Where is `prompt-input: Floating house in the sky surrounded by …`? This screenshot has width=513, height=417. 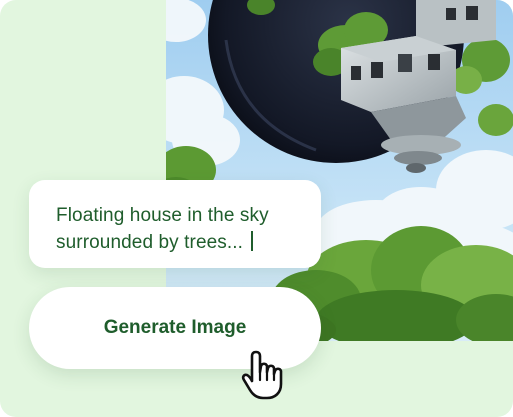 prompt-input: Floating house in the sky surrounded by … is located at coordinates (175, 224).